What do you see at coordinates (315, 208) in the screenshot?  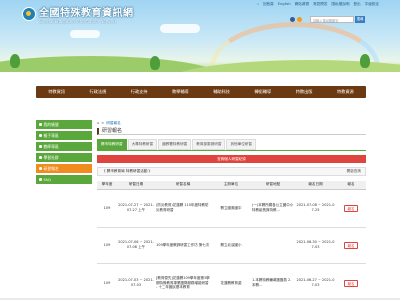 I see `cell-signup-date: 2021-07-08 ~ 2021-07-25` at bounding box center [315, 208].